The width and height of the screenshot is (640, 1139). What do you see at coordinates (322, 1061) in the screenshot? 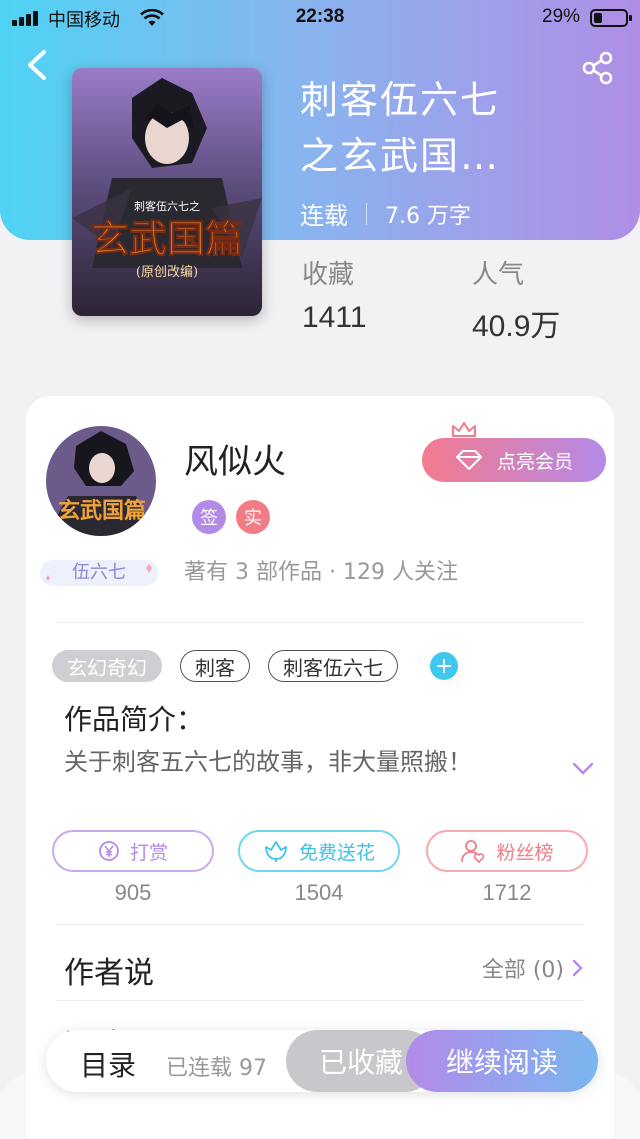
I see `bottom-action-bar: 目录 已连载 97 已收藏 继续阅读` at bounding box center [322, 1061].